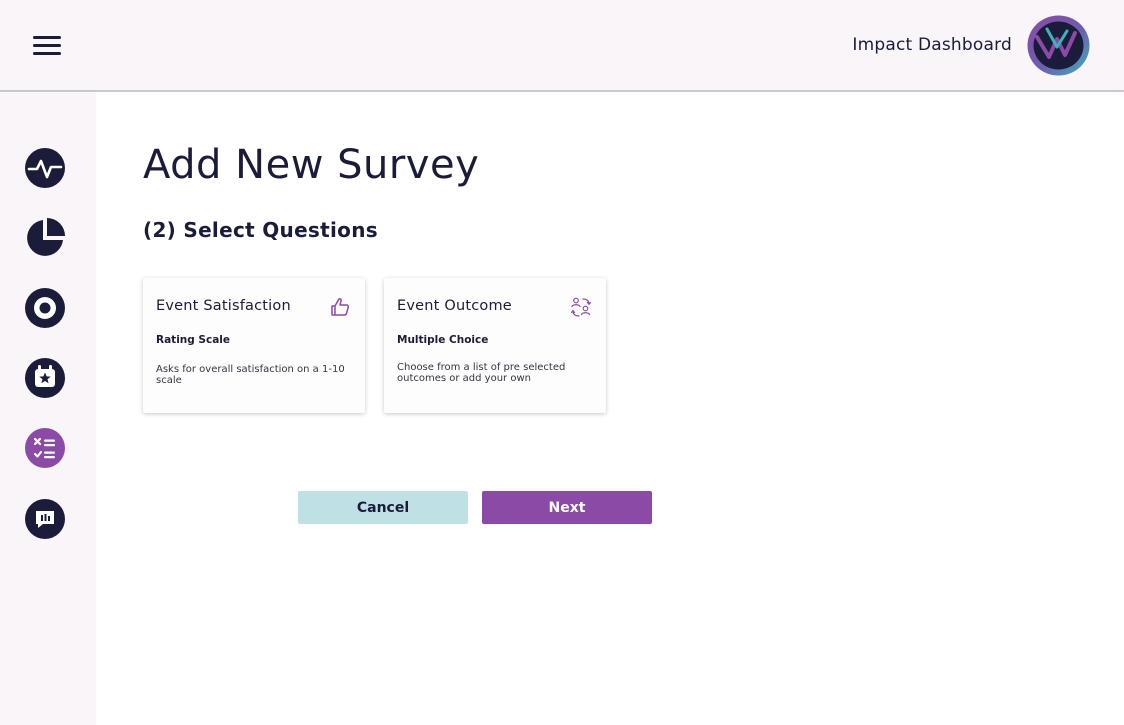  I want to click on sidebar-item-messages, so click(45, 519).